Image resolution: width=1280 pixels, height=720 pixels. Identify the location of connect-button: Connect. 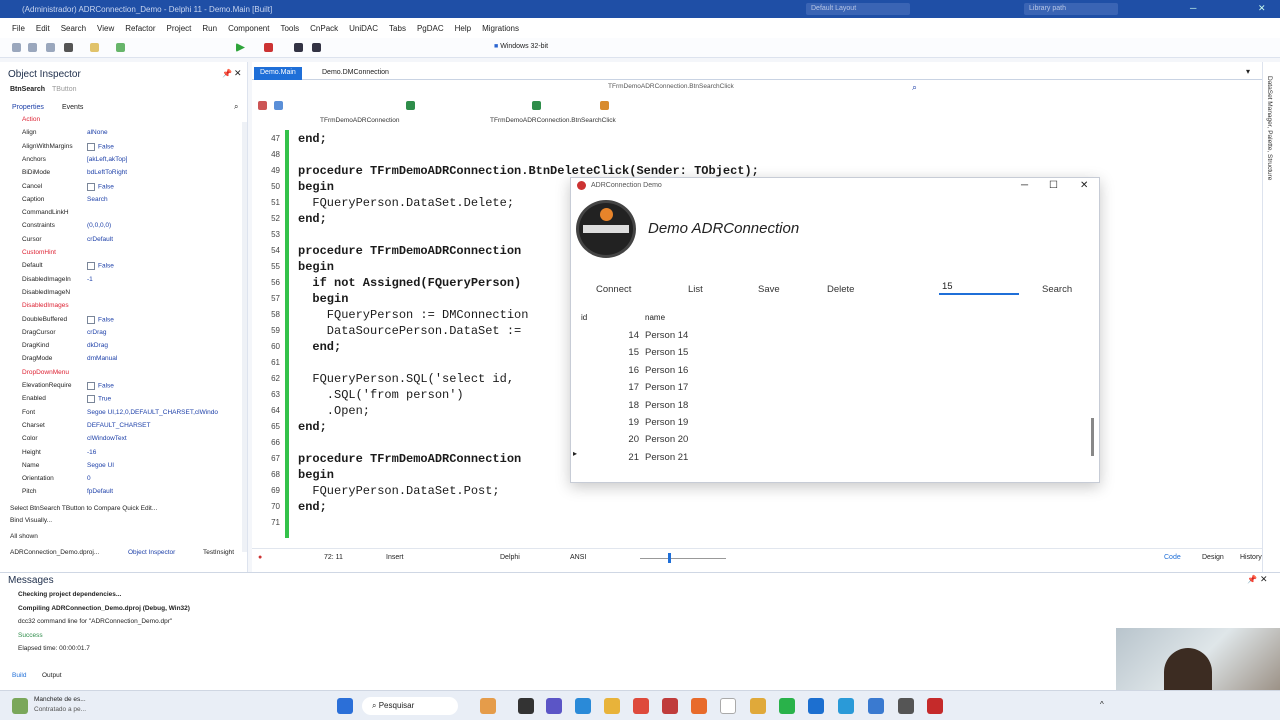
(613, 289).